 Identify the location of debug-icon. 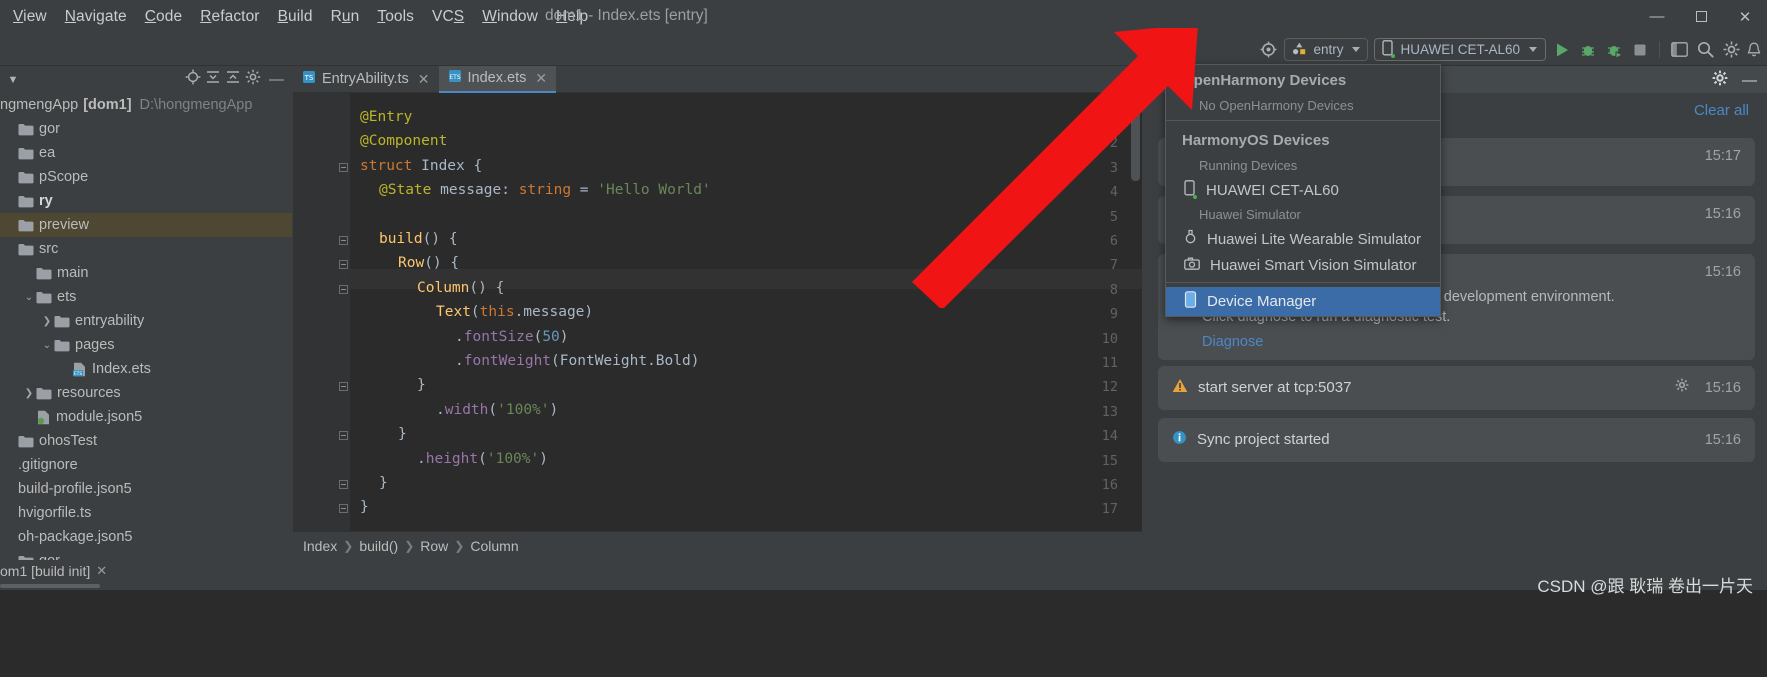
(1588, 50).